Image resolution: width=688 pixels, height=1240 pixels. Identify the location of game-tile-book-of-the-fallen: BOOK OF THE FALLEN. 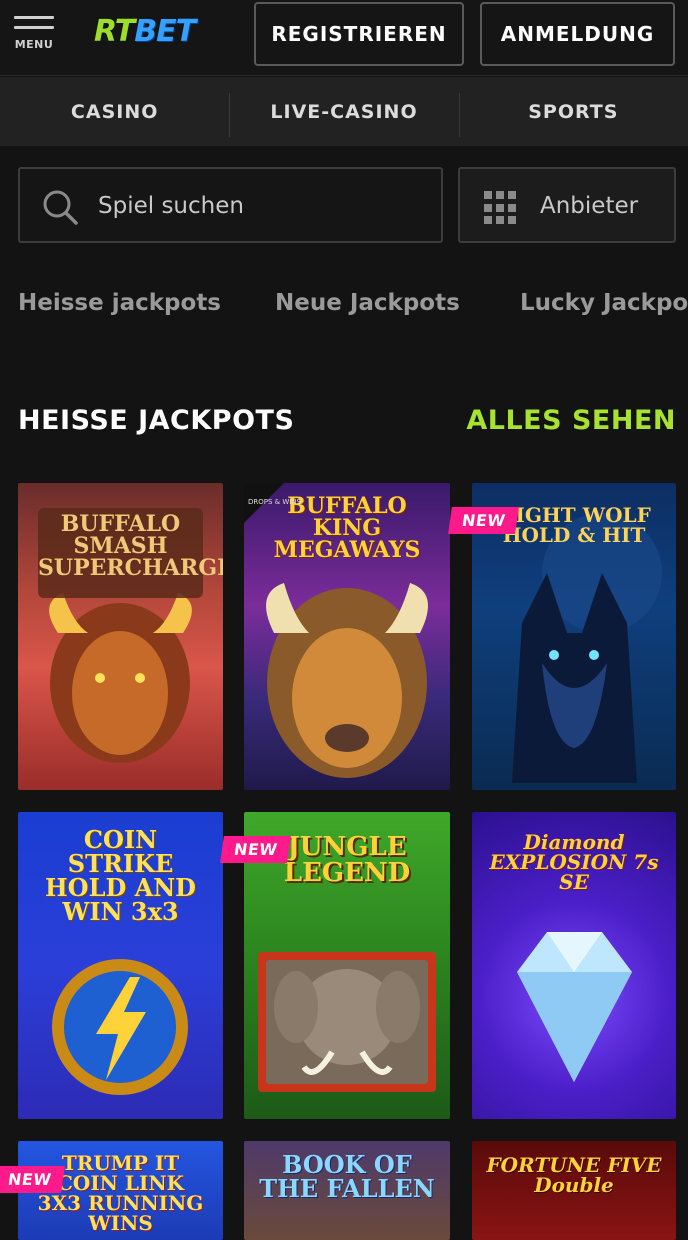
(347, 1190).